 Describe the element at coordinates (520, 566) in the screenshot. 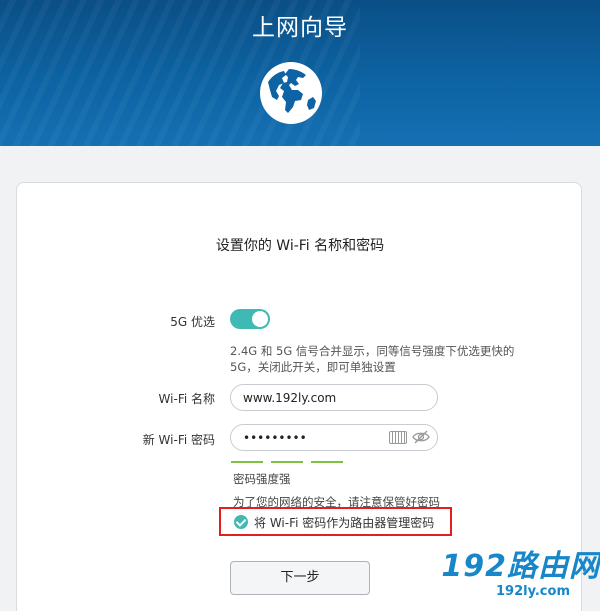

I see `watermark-logo: 192路由网` at that location.